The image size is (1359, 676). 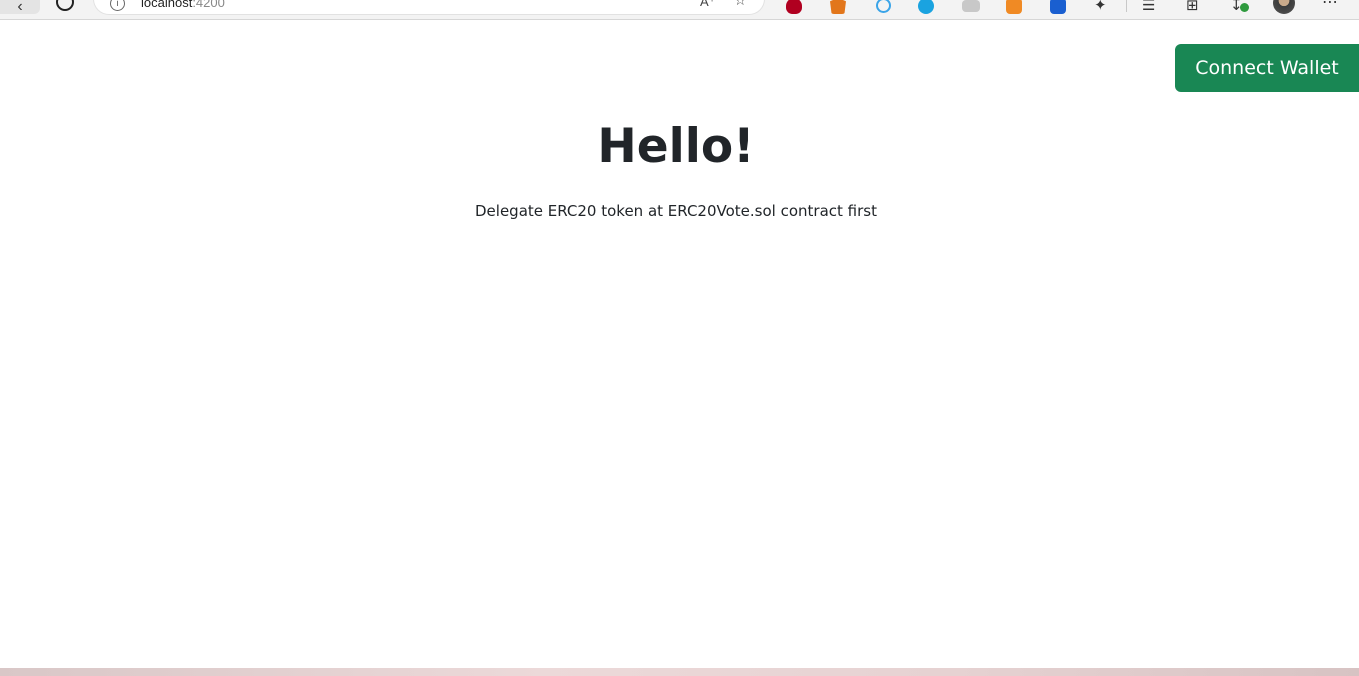 What do you see at coordinates (1284, 7) in the screenshot?
I see `avatar` at bounding box center [1284, 7].